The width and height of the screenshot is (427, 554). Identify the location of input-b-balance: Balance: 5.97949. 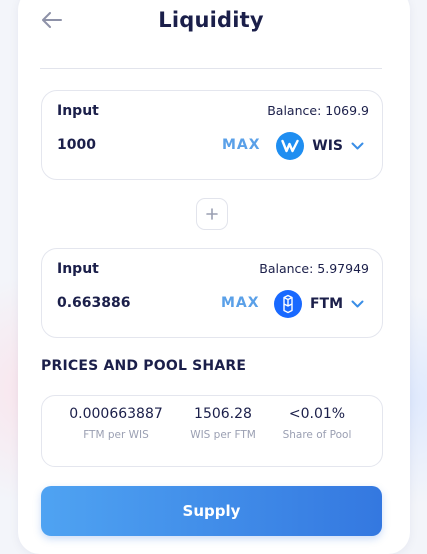
(314, 268).